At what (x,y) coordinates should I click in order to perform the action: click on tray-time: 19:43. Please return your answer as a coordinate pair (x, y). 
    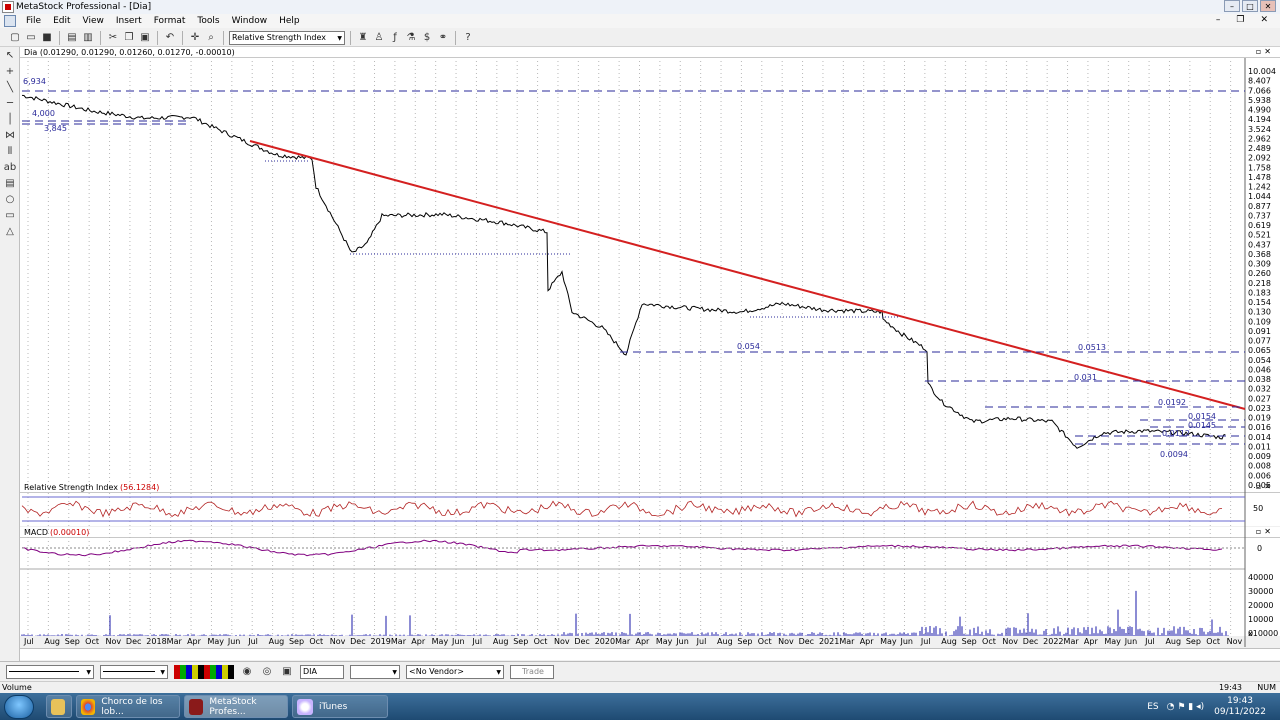
    Looking at the image, I should click on (1240, 700).